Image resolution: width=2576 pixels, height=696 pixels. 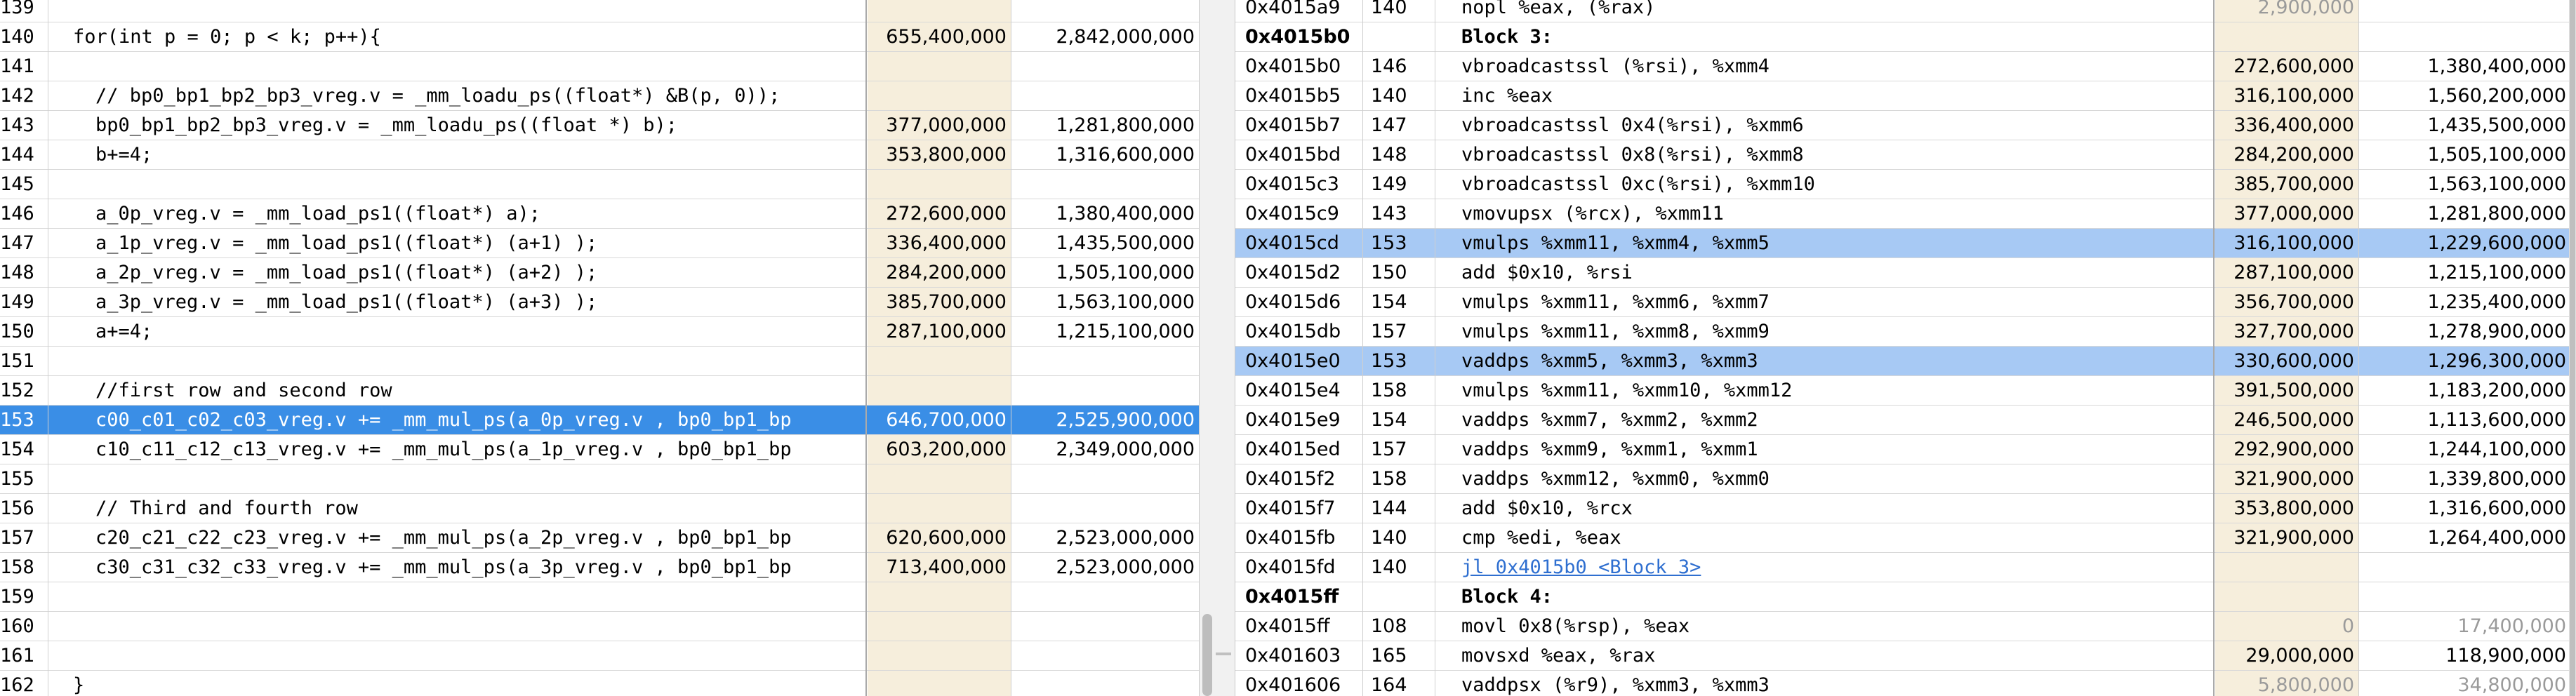 What do you see at coordinates (17, 331) in the screenshot?
I see `line-number: 150` at bounding box center [17, 331].